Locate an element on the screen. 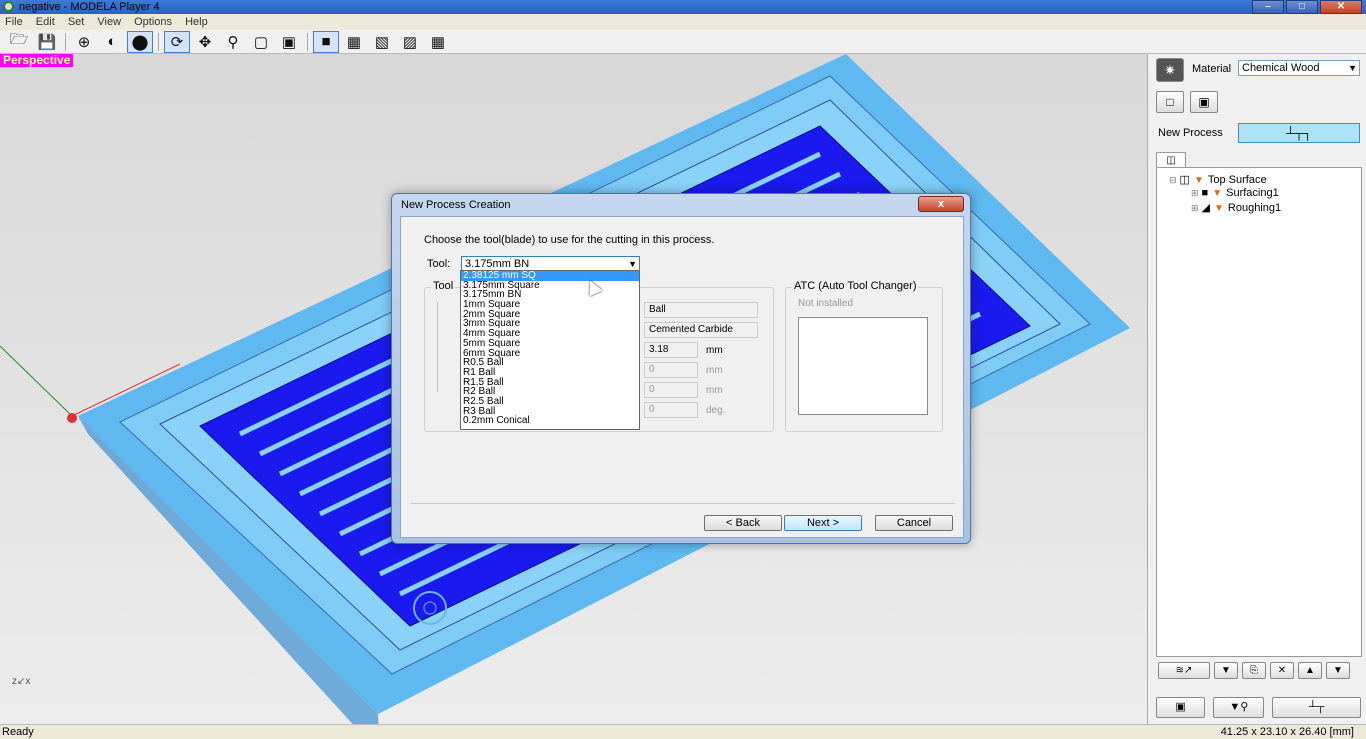 The height and width of the screenshot is (739, 1366). tool-group-title: Tool is located at coordinates (443, 286).